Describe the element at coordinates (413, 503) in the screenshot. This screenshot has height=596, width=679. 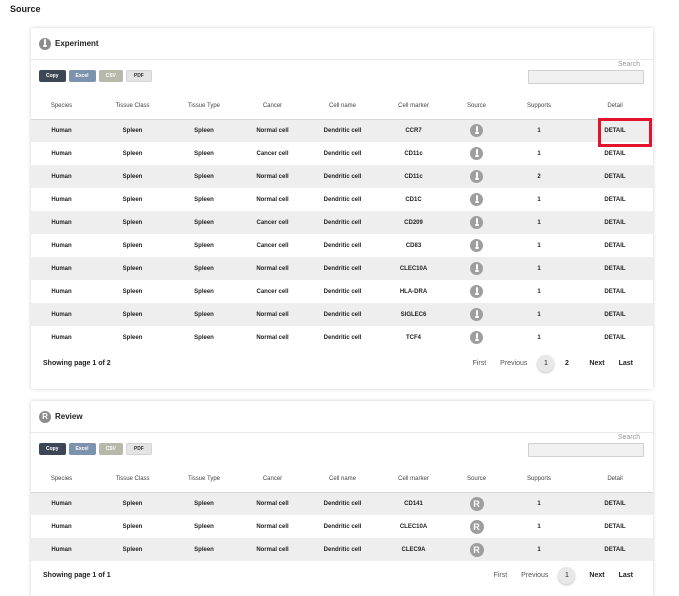
I see `cell-marker: CD141` at that location.